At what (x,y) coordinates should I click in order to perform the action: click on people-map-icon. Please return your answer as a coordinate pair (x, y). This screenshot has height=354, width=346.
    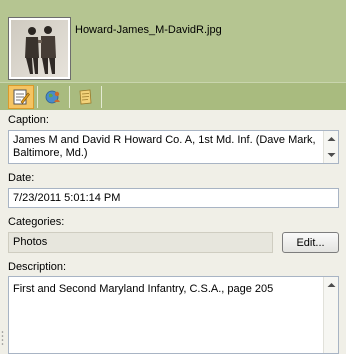
    Looking at the image, I should click on (52, 97).